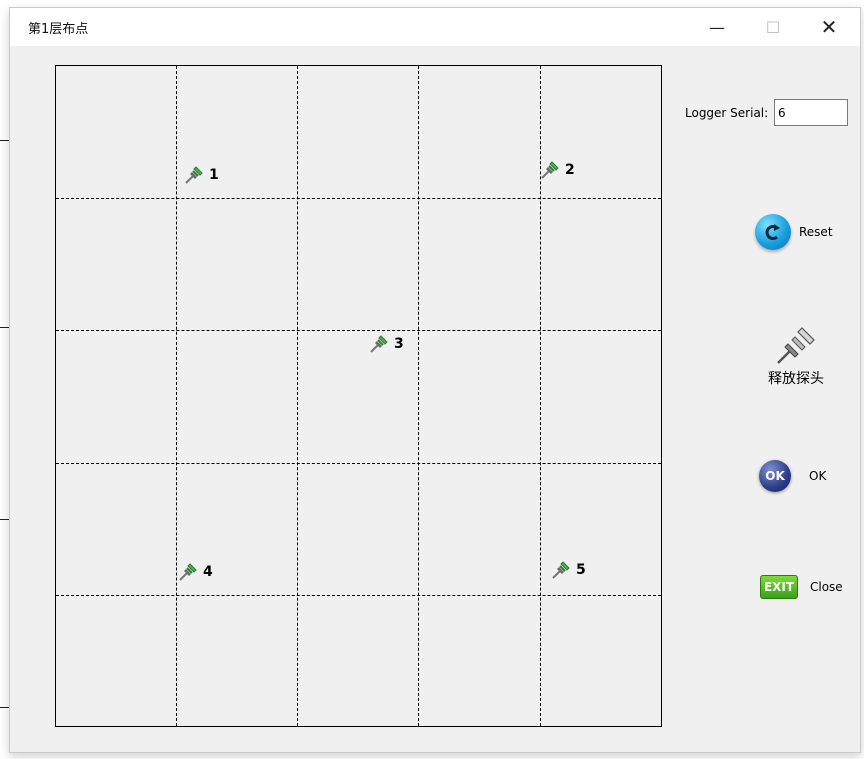 This screenshot has height=759, width=864. What do you see at coordinates (581, 570) in the screenshot?
I see `probe-label: 5` at bounding box center [581, 570].